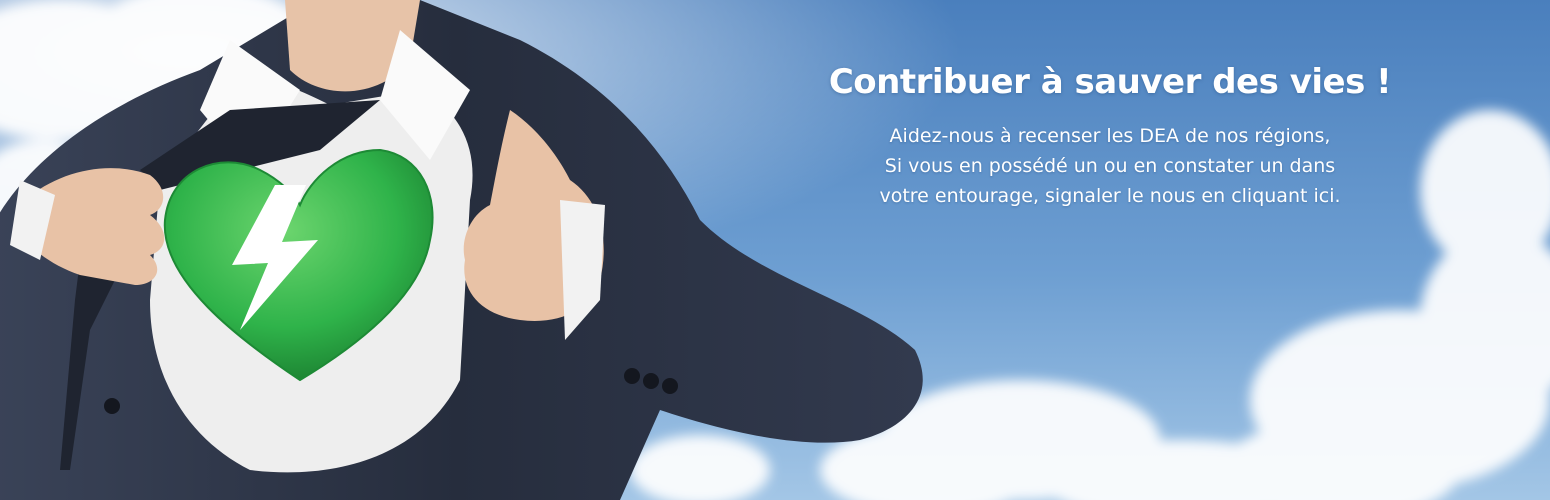  I want to click on body-line-3-period: ., so click(1337, 196).